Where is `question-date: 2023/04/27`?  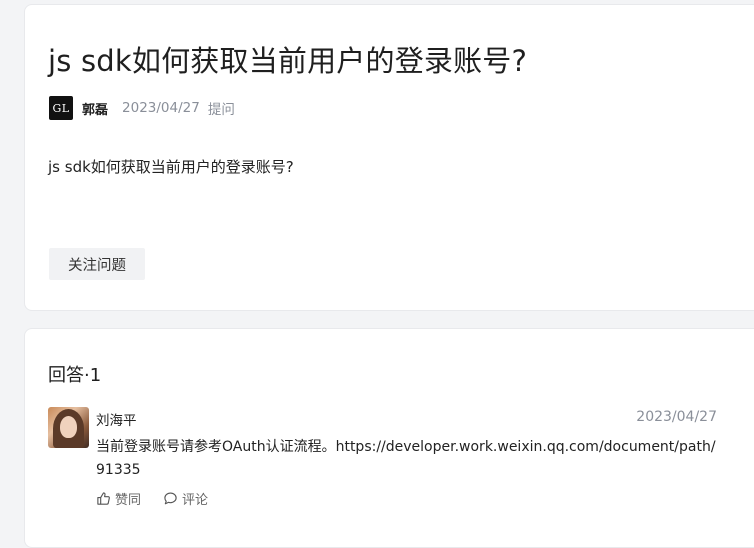 question-date: 2023/04/27 is located at coordinates (161, 108).